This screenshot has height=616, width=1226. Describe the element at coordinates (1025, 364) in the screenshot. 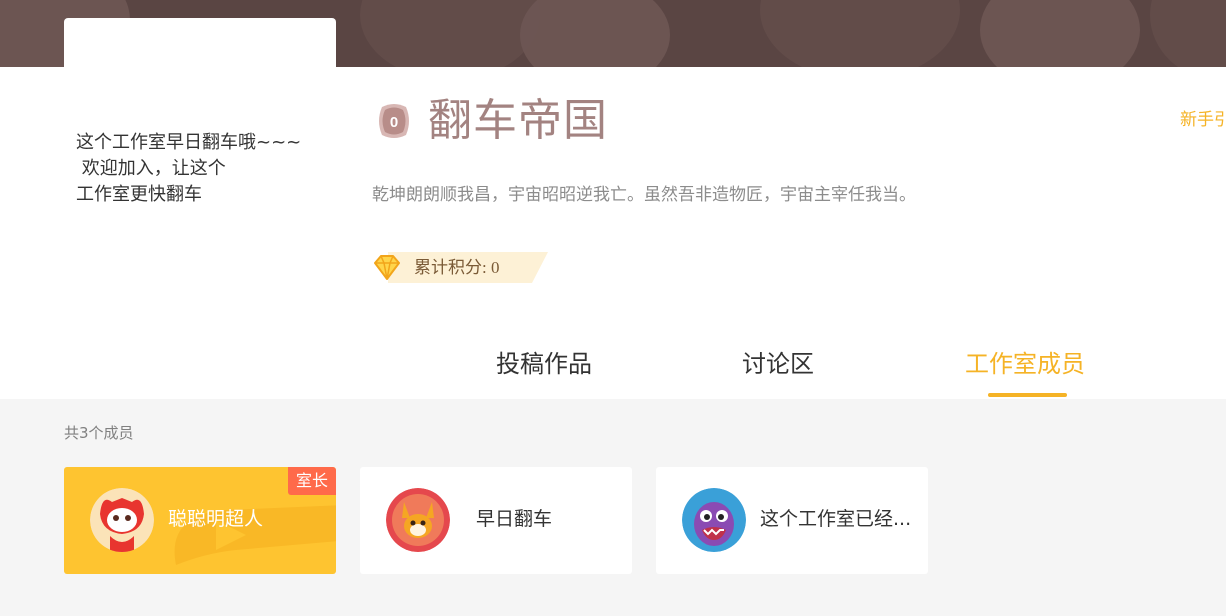

I see `tab-studio-members: 工作室成员` at that location.